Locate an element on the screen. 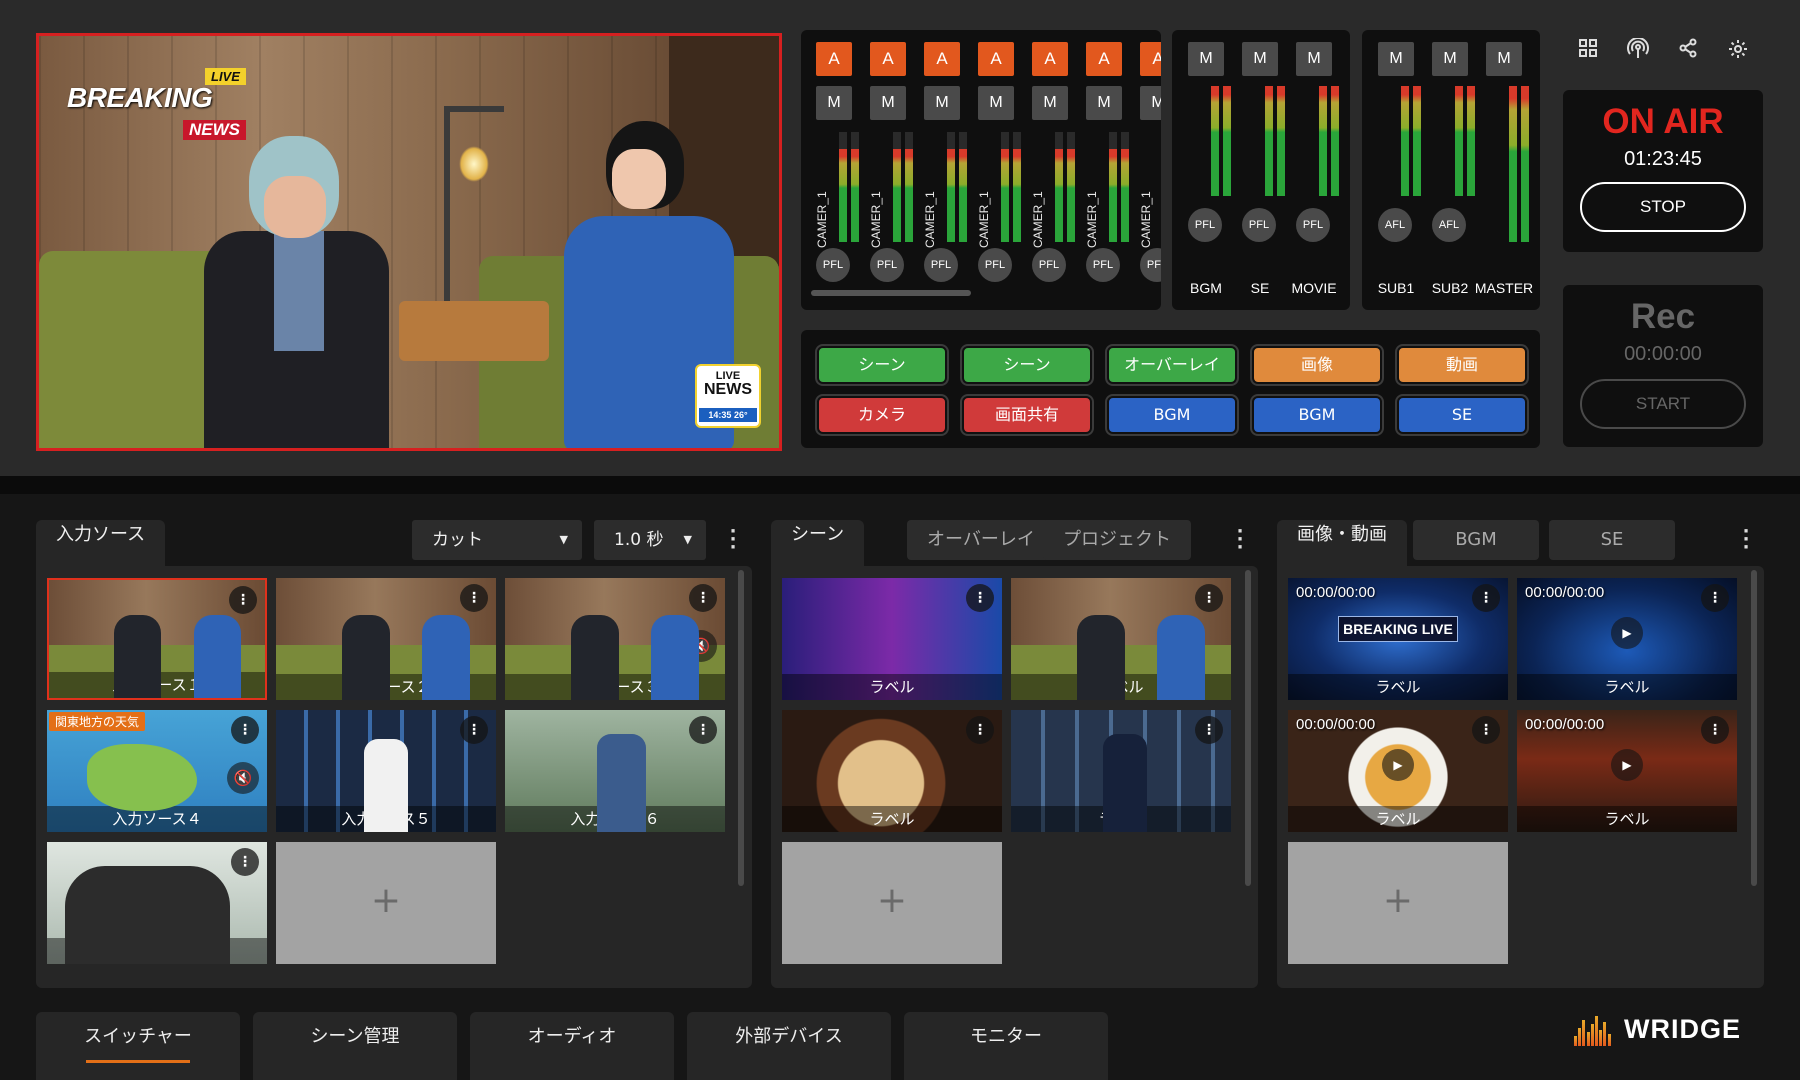 The width and height of the screenshot is (1800, 1080). scene-scrollbar is located at coordinates (1248, 728).